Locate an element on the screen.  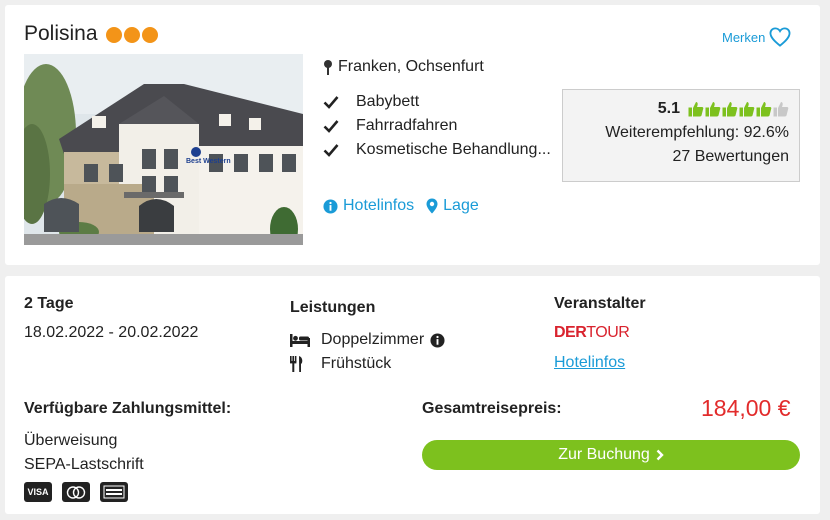
lage-label: Lage is located at coordinates (461, 205).